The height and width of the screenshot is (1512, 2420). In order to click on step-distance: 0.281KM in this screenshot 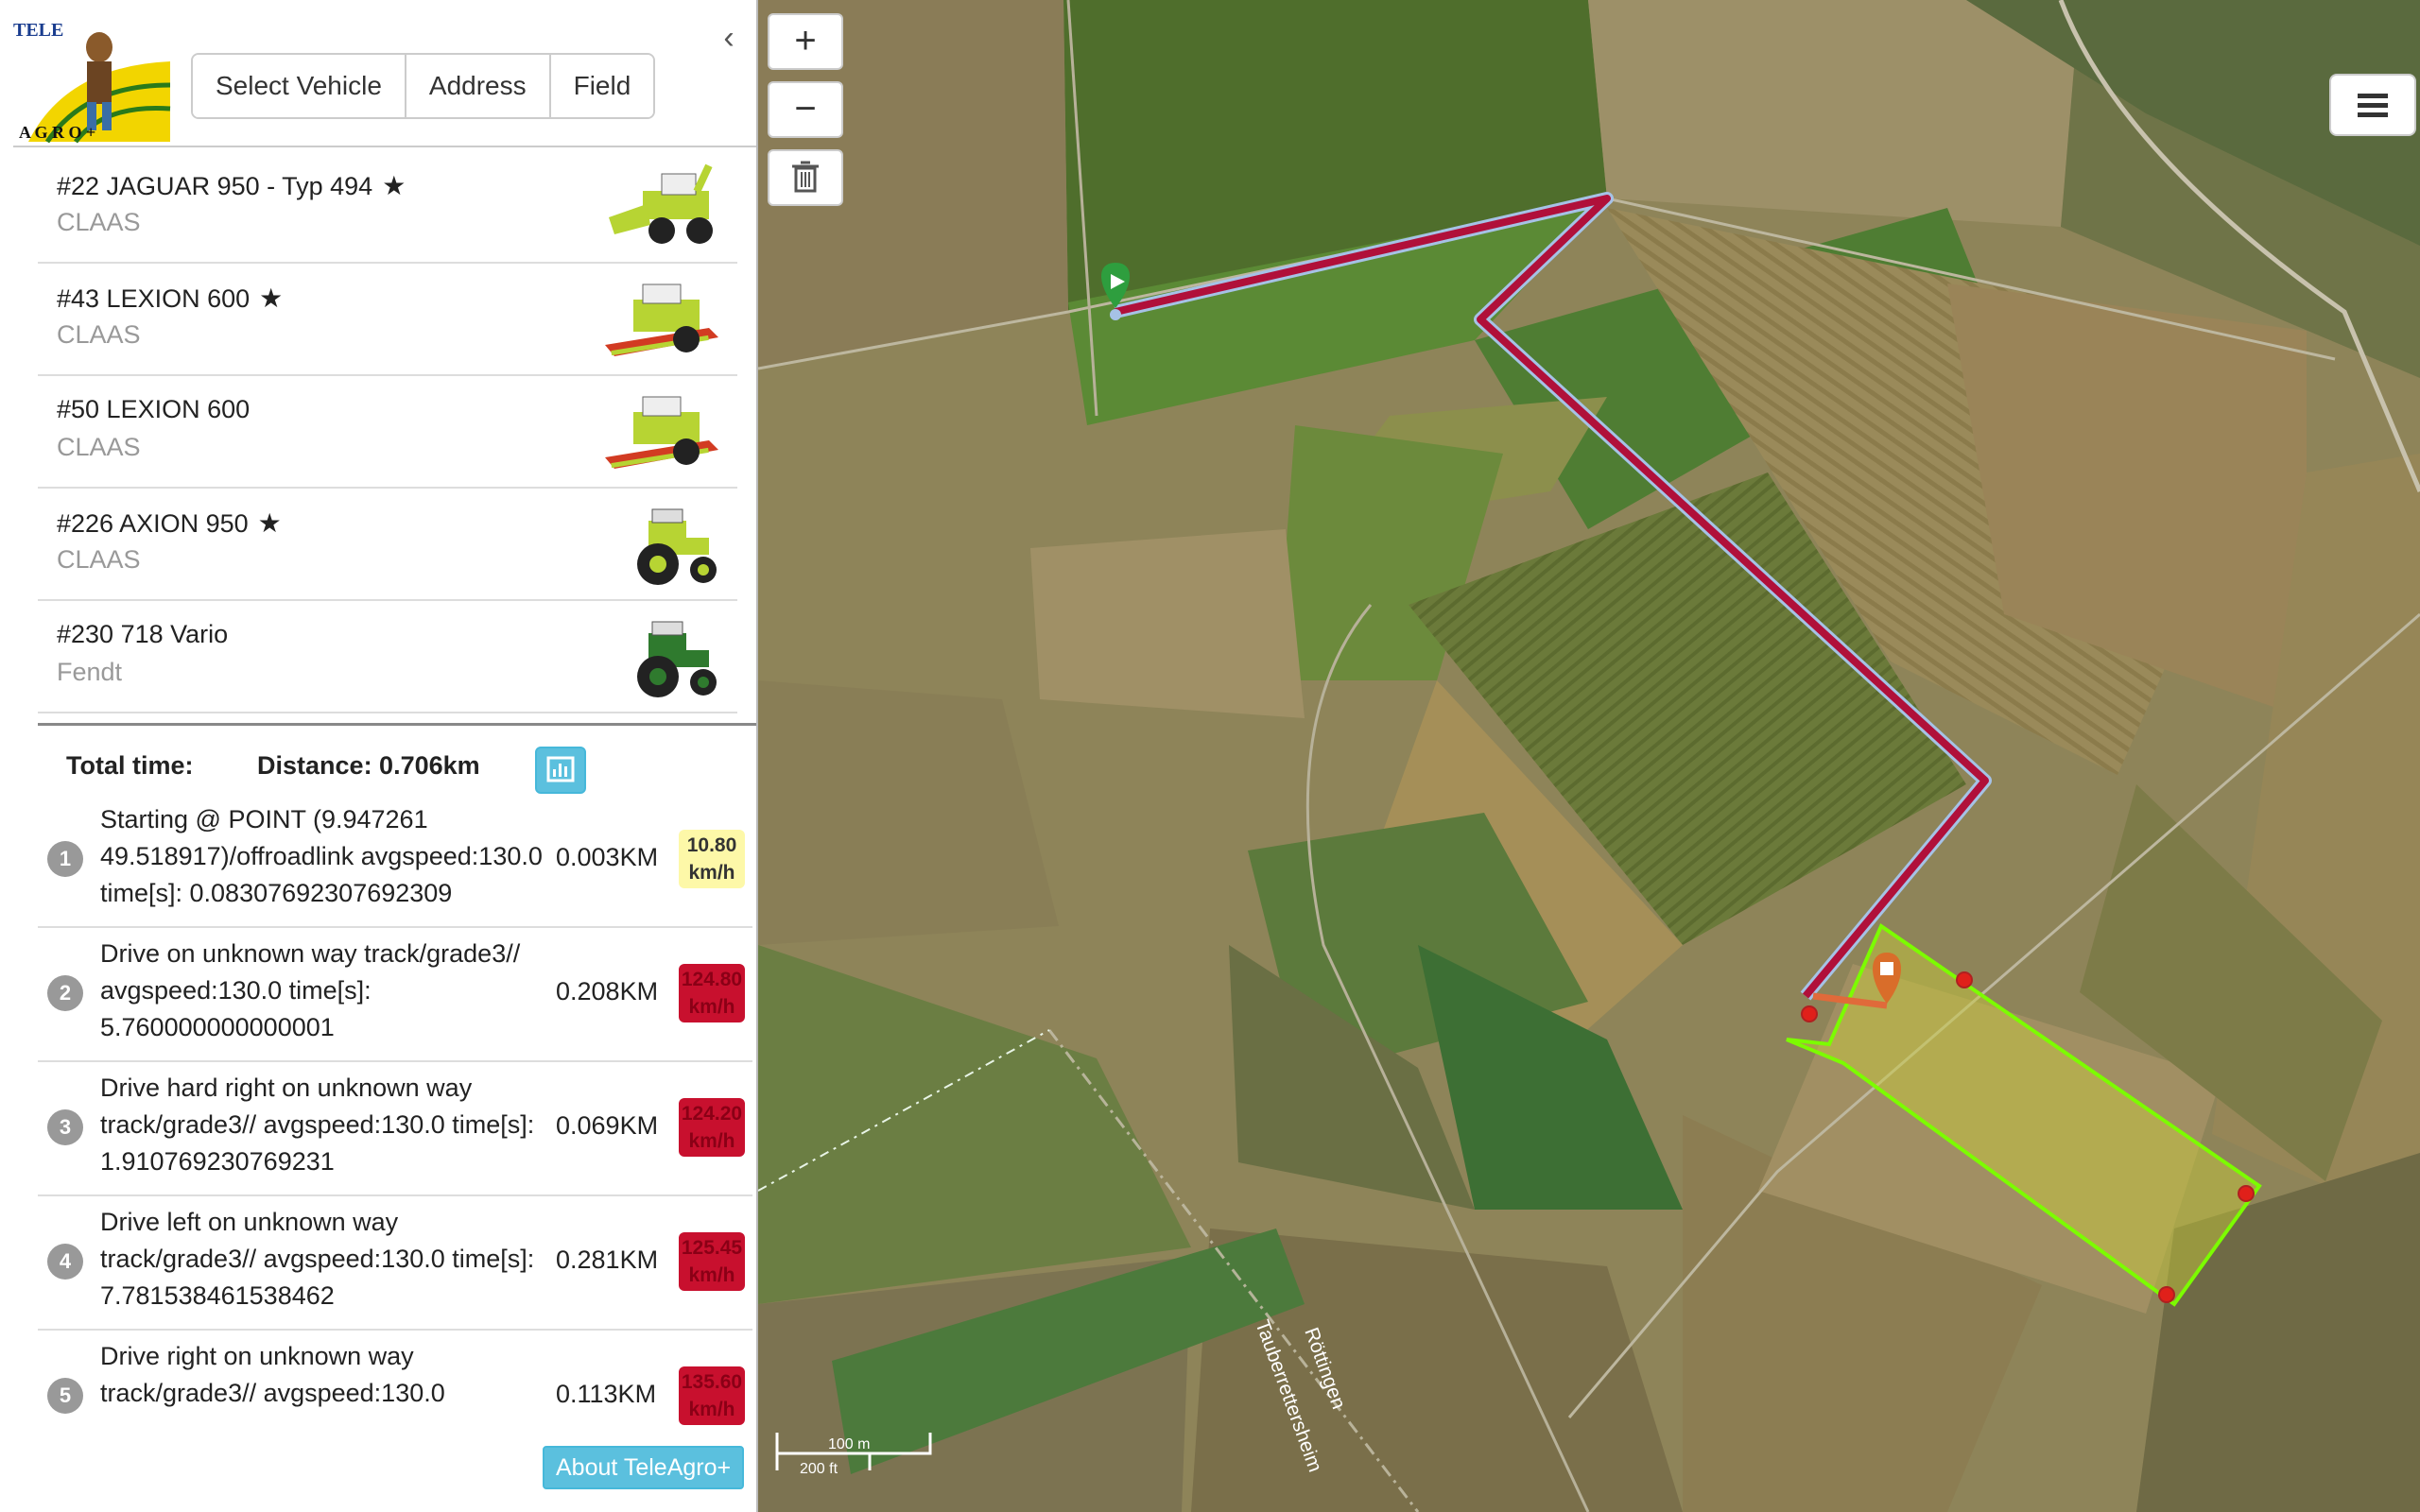, I will do `click(607, 1260)`.